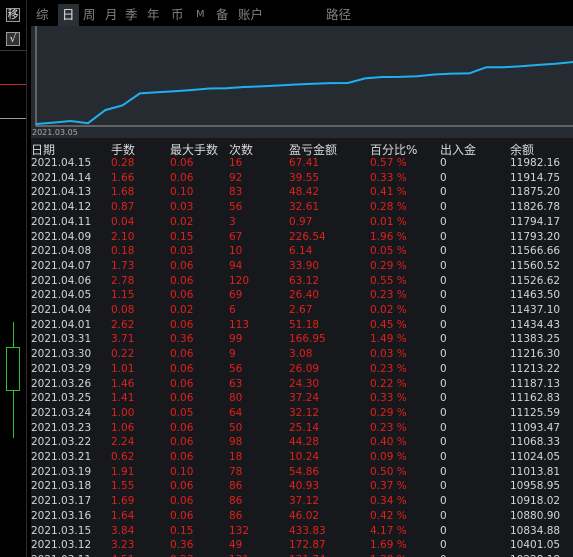 Image resolution: width=573 pixels, height=557 pixels. What do you see at coordinates (61, 471) in the screenshot?
I see `date-cell: 2021.03.19` at bounding box center [61, 471].